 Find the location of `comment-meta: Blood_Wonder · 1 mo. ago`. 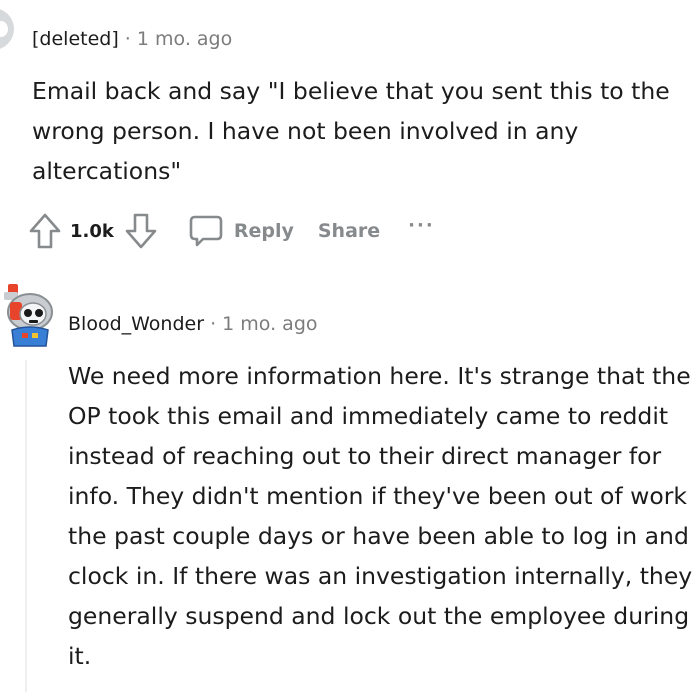

comment-meta: Blood_Wonder · 1 mo. ago is located at coordinates (193, 324).